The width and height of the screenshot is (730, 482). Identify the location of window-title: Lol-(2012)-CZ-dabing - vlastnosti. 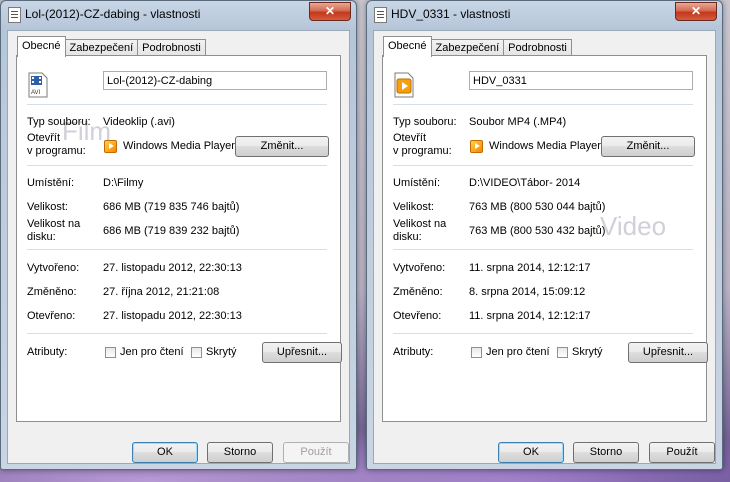
(113, 14).